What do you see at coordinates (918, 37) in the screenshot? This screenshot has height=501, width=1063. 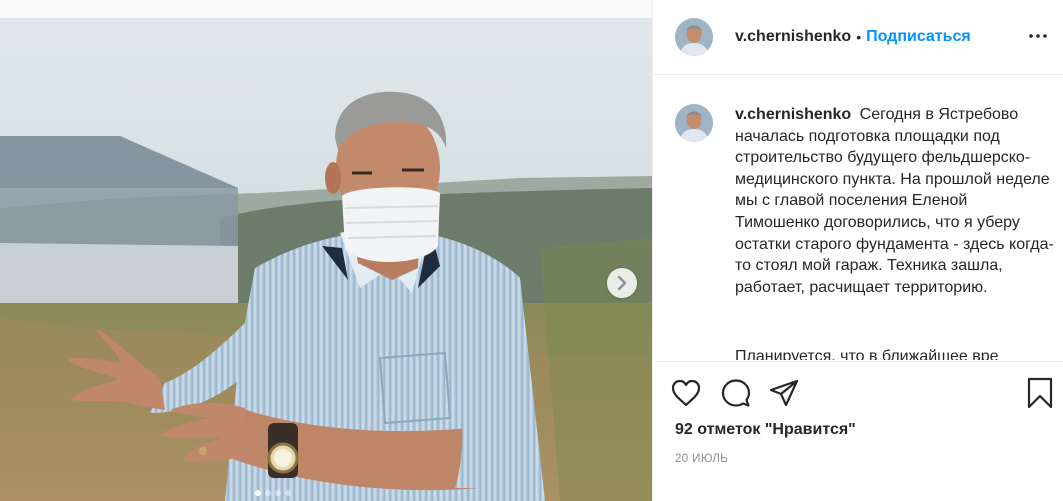 I see `follow-button: Подписаться` at bounding box center [918, 37].